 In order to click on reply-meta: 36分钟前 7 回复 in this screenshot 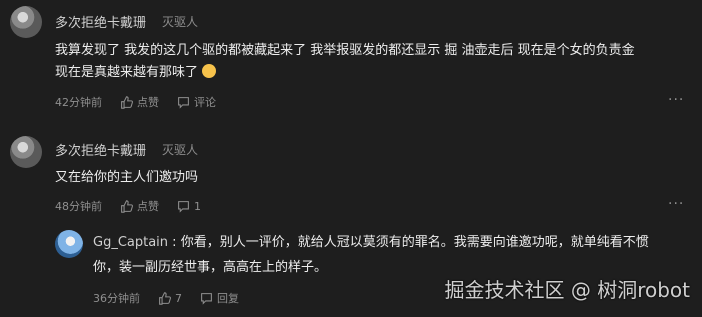, I will do `click(166, 298)`.